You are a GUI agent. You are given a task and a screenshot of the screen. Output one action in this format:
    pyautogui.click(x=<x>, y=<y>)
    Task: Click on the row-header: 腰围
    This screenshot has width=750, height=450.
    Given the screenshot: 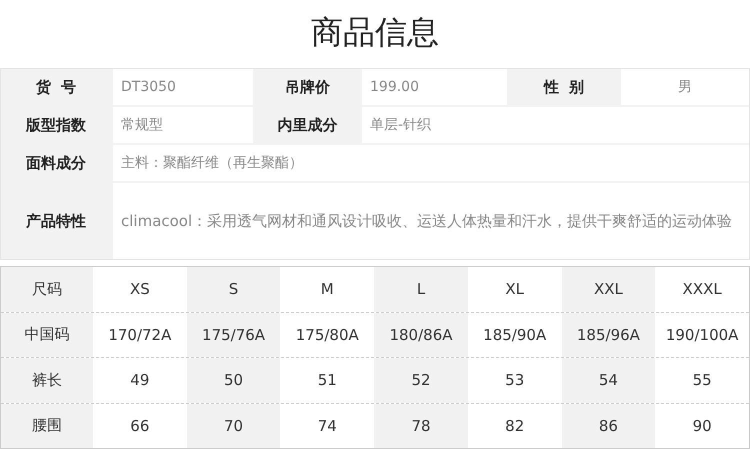 What is the action you would take?
    pyautogui.click(x=47, y=426)
    